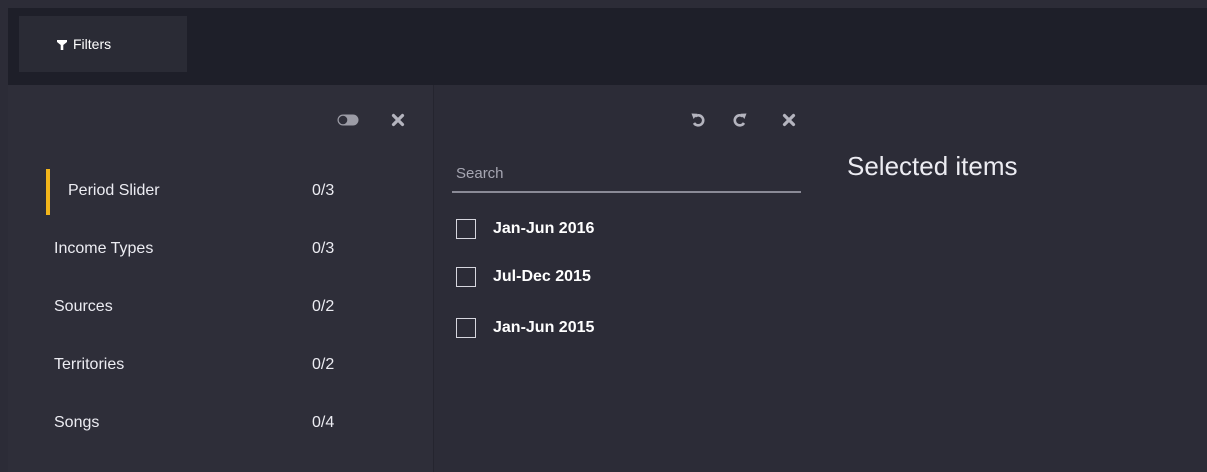 This screenshot has width=1207, height=472. Describe the element at coordinates (221, 424) in the screenshot. I see `sidebar-item-songs: Songs 0/4` at that location.